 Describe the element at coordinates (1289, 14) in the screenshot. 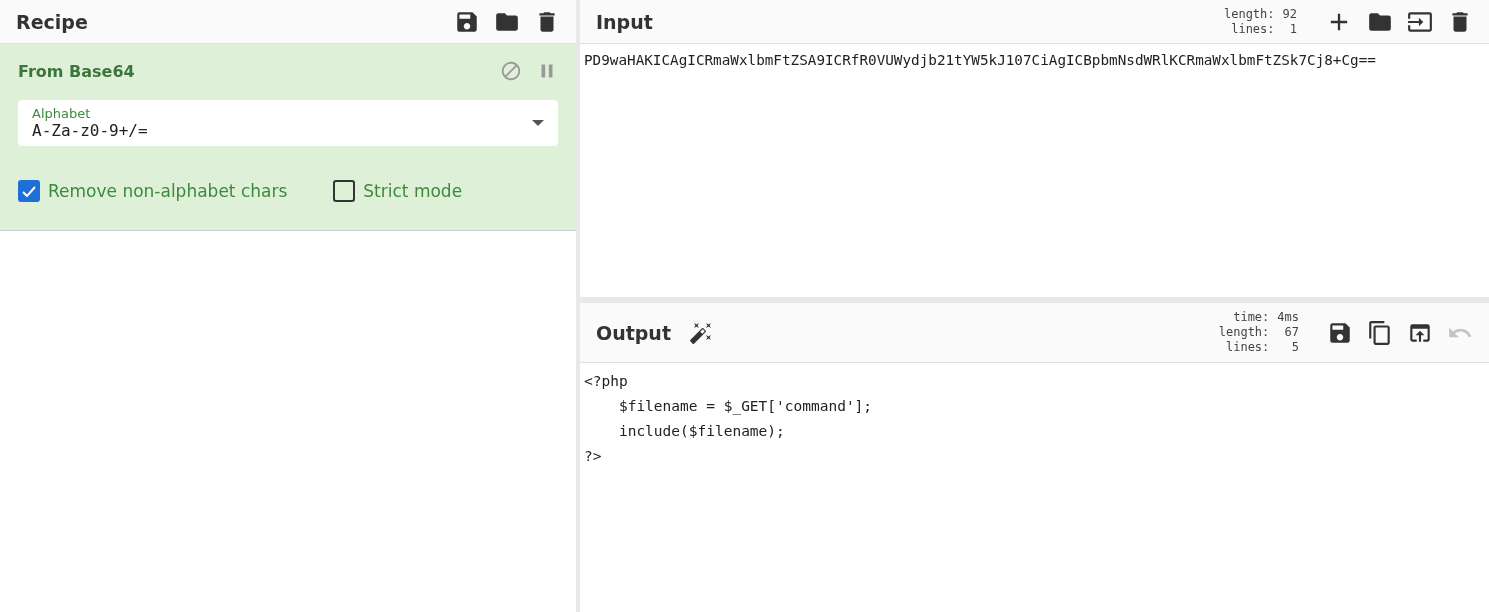

I see `stat-value: 92` at that location.